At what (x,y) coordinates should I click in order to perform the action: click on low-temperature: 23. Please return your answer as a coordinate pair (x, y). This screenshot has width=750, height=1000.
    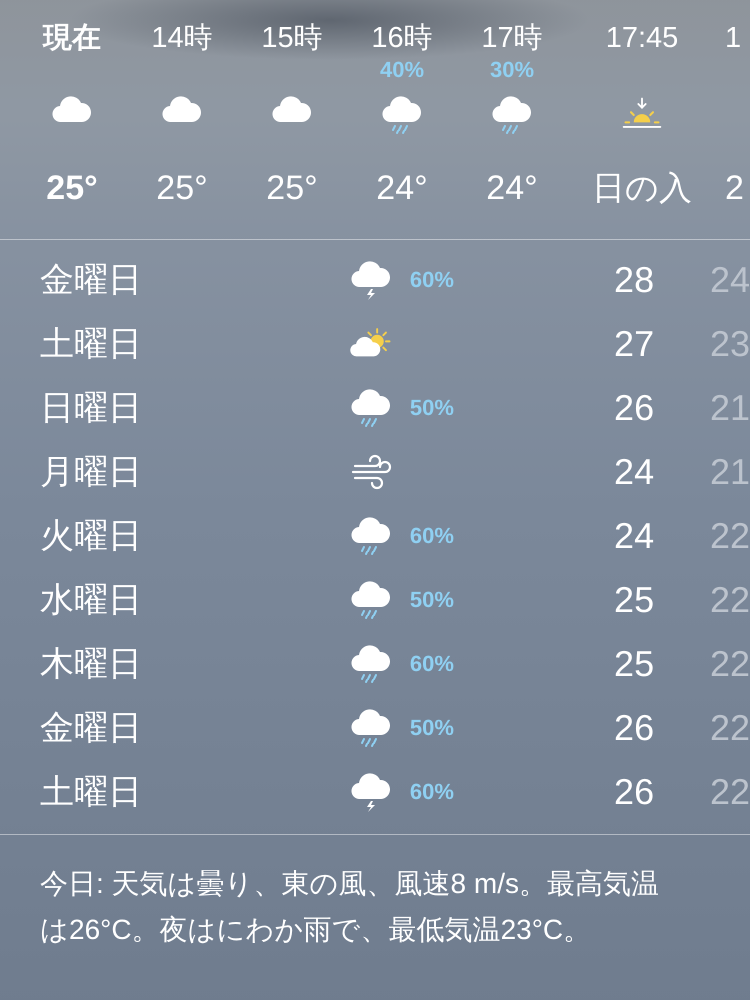
    Looking at the image, I should click on (729, 344).